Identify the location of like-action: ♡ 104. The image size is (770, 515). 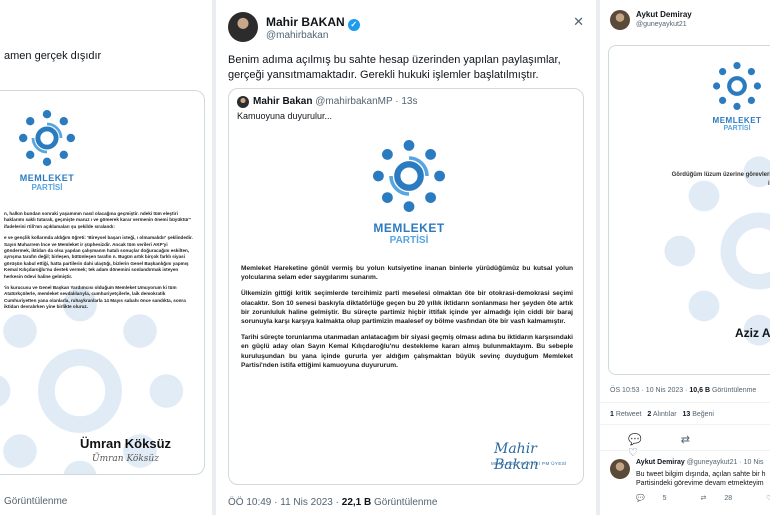
(768, 498).